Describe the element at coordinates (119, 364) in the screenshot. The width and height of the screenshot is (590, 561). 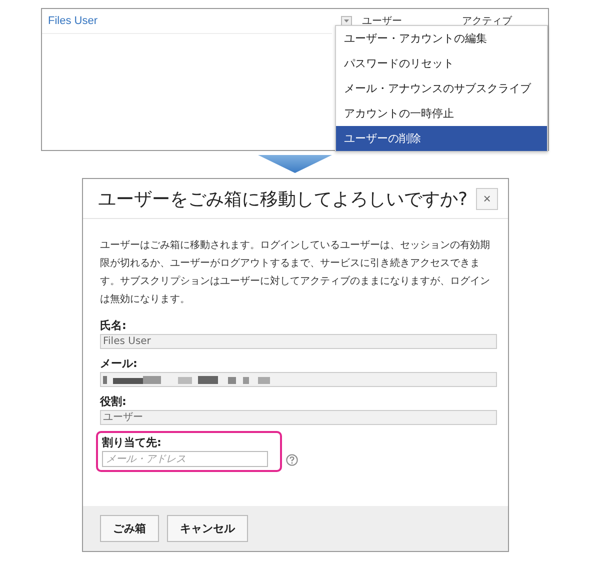
I see `field-label: メール:` at that location.